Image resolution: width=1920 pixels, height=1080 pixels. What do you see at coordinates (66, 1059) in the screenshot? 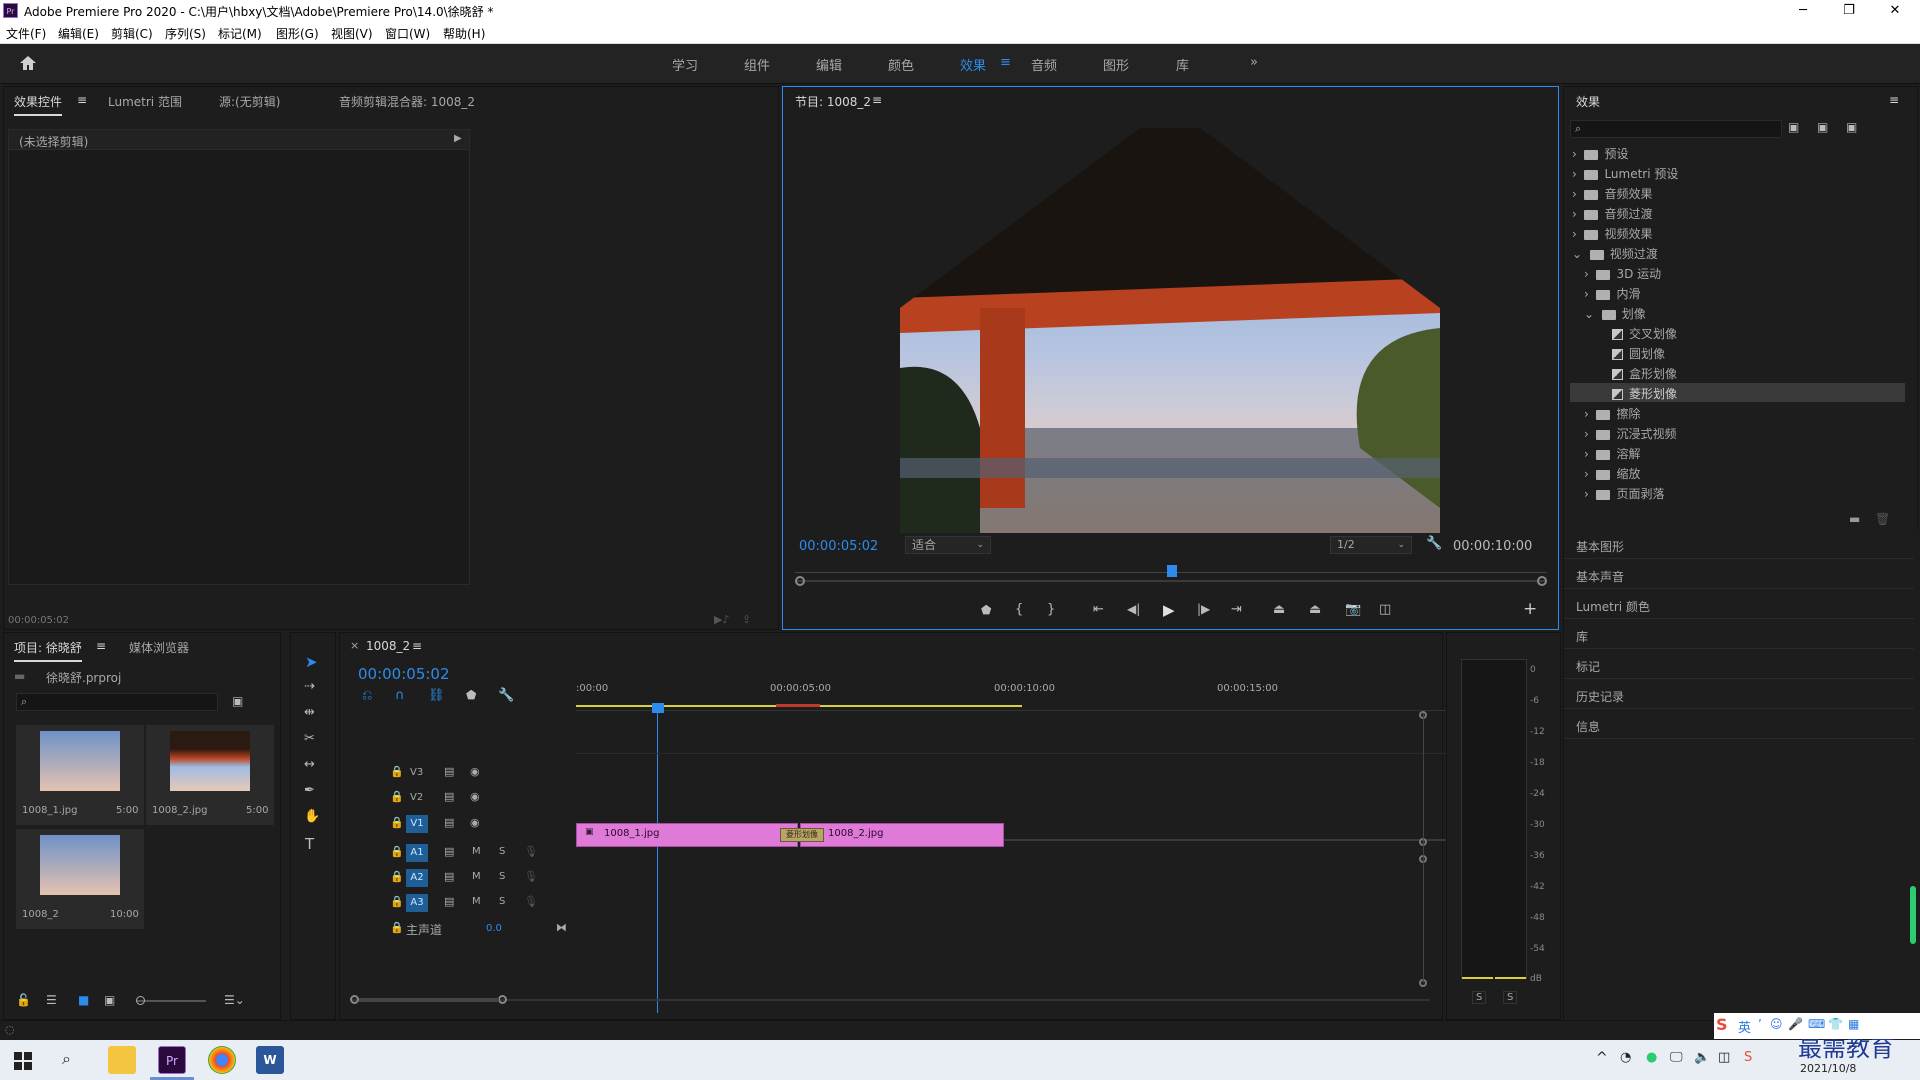
I see `search-icon: ⌕` at bounding box center [66, 1059].